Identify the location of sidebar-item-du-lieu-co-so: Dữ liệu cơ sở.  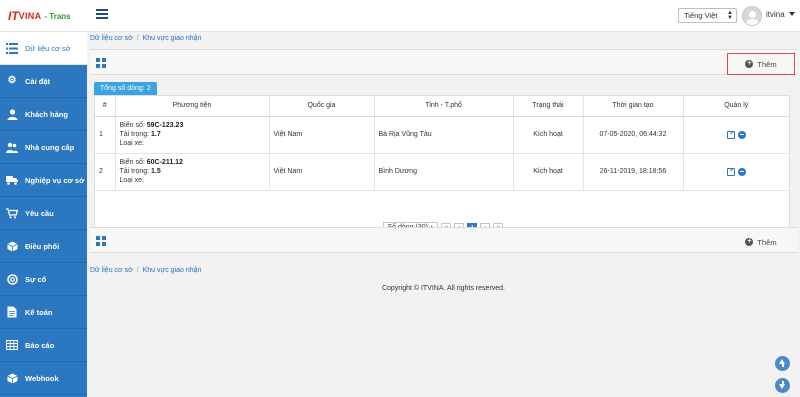
(43, 48).